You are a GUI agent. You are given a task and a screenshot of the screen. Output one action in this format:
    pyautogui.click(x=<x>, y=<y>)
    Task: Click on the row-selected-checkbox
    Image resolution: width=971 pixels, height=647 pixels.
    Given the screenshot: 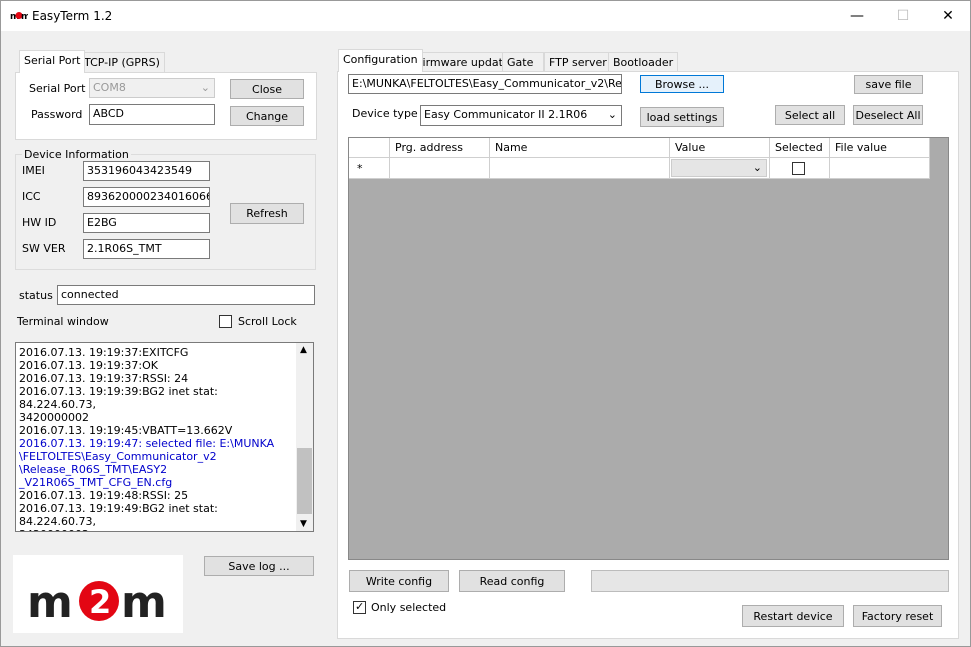 What is the action you would take?
    pyautogui.click(x=798, y=168)
    